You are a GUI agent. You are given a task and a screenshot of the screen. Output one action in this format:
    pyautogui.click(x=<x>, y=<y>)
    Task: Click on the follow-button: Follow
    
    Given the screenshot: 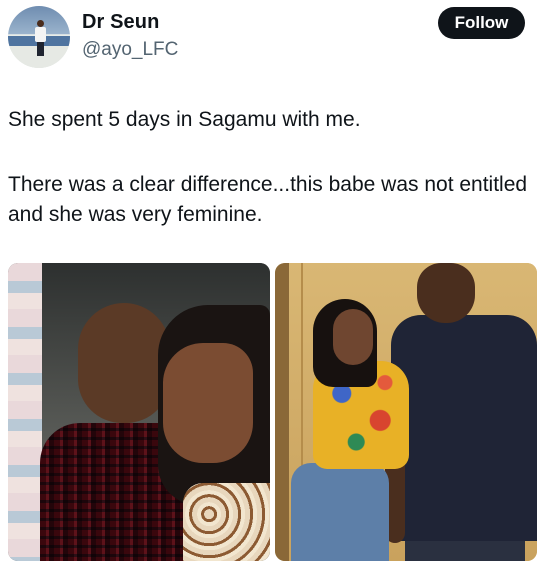 What is the action you would take?
    pyautogui.click(x=481, y=23)
    